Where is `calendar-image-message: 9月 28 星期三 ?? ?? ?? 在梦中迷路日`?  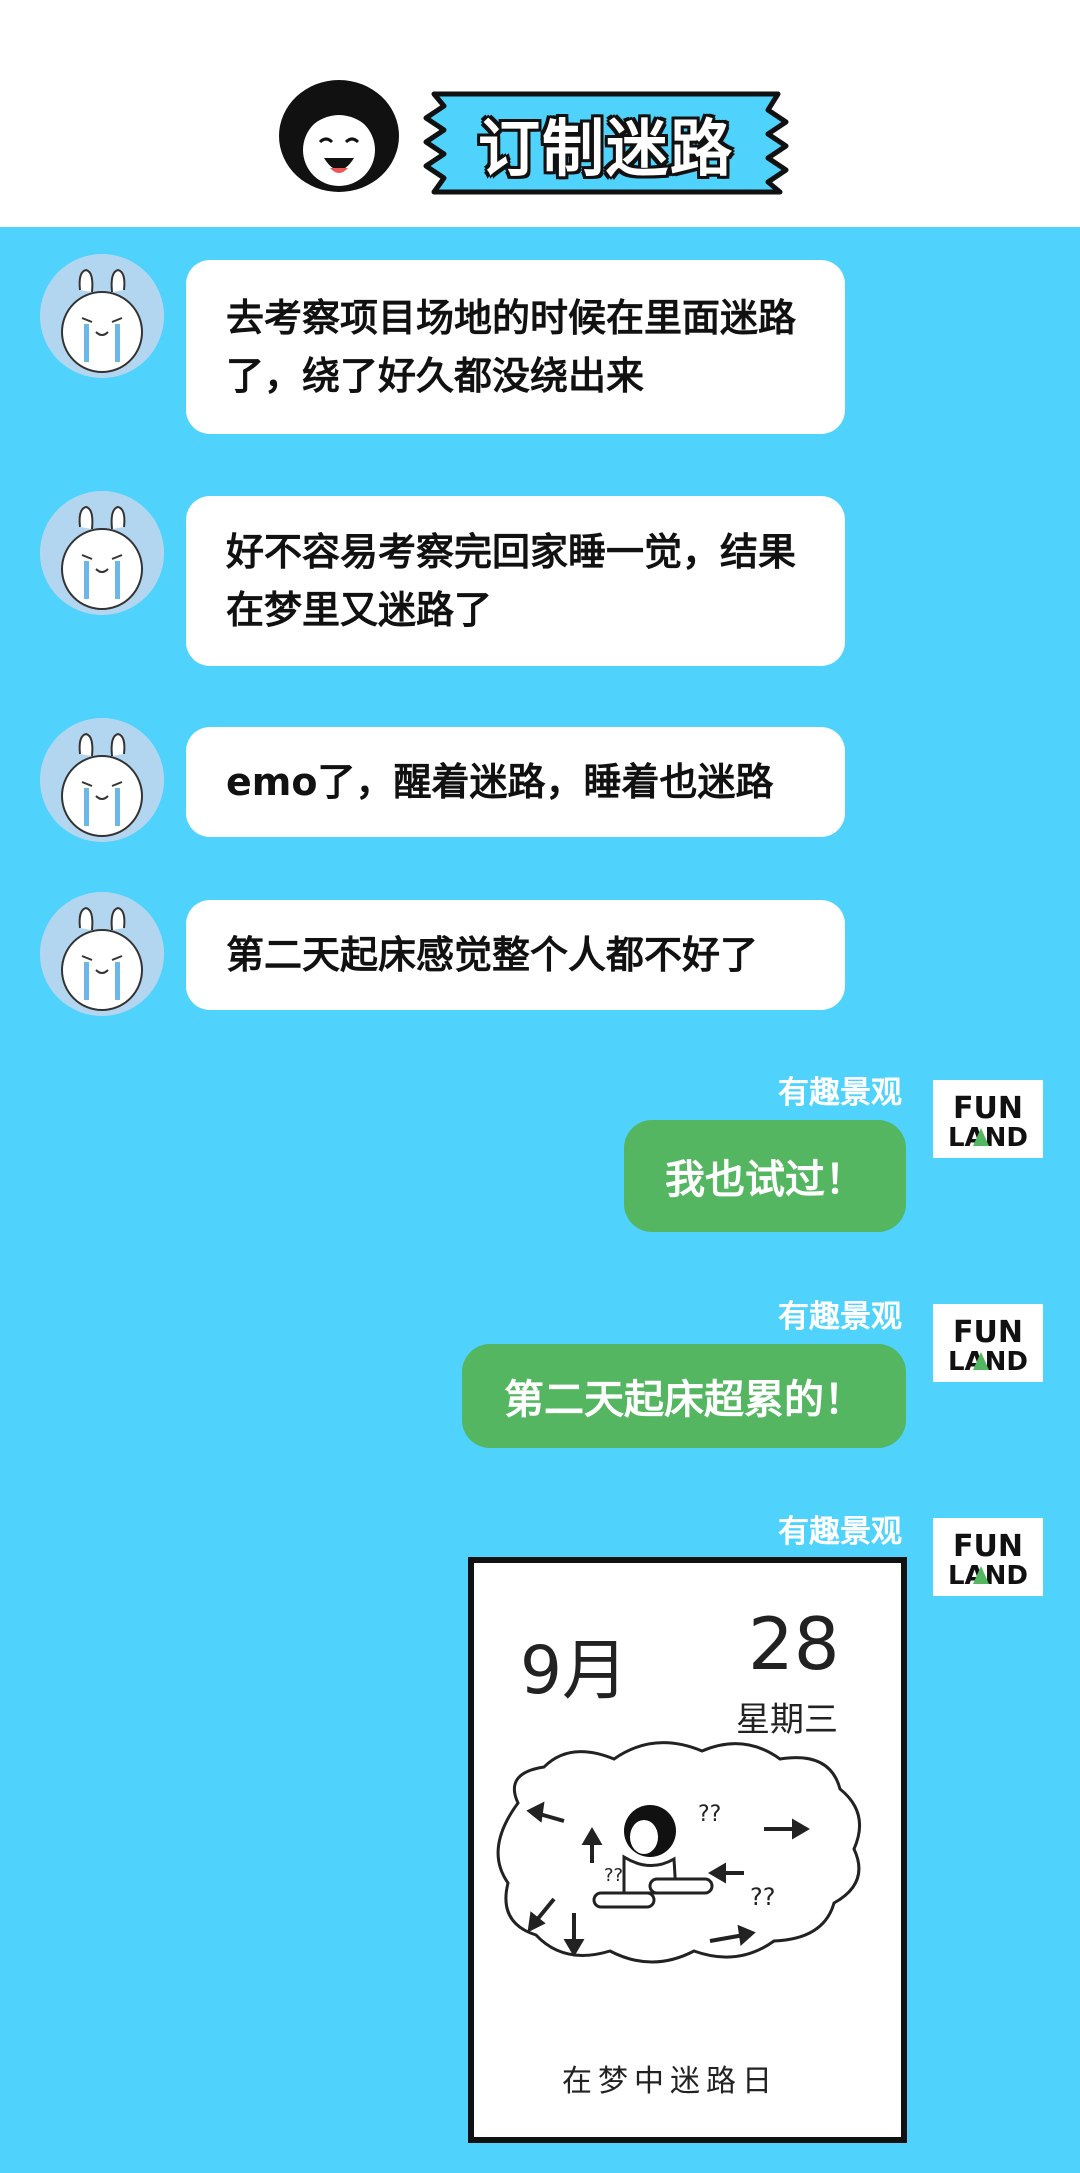 calendar-image-message: 9月 28 星期三 ?? ?? ?? 在梦中迷路日 is located at coordinates (687, 1850).